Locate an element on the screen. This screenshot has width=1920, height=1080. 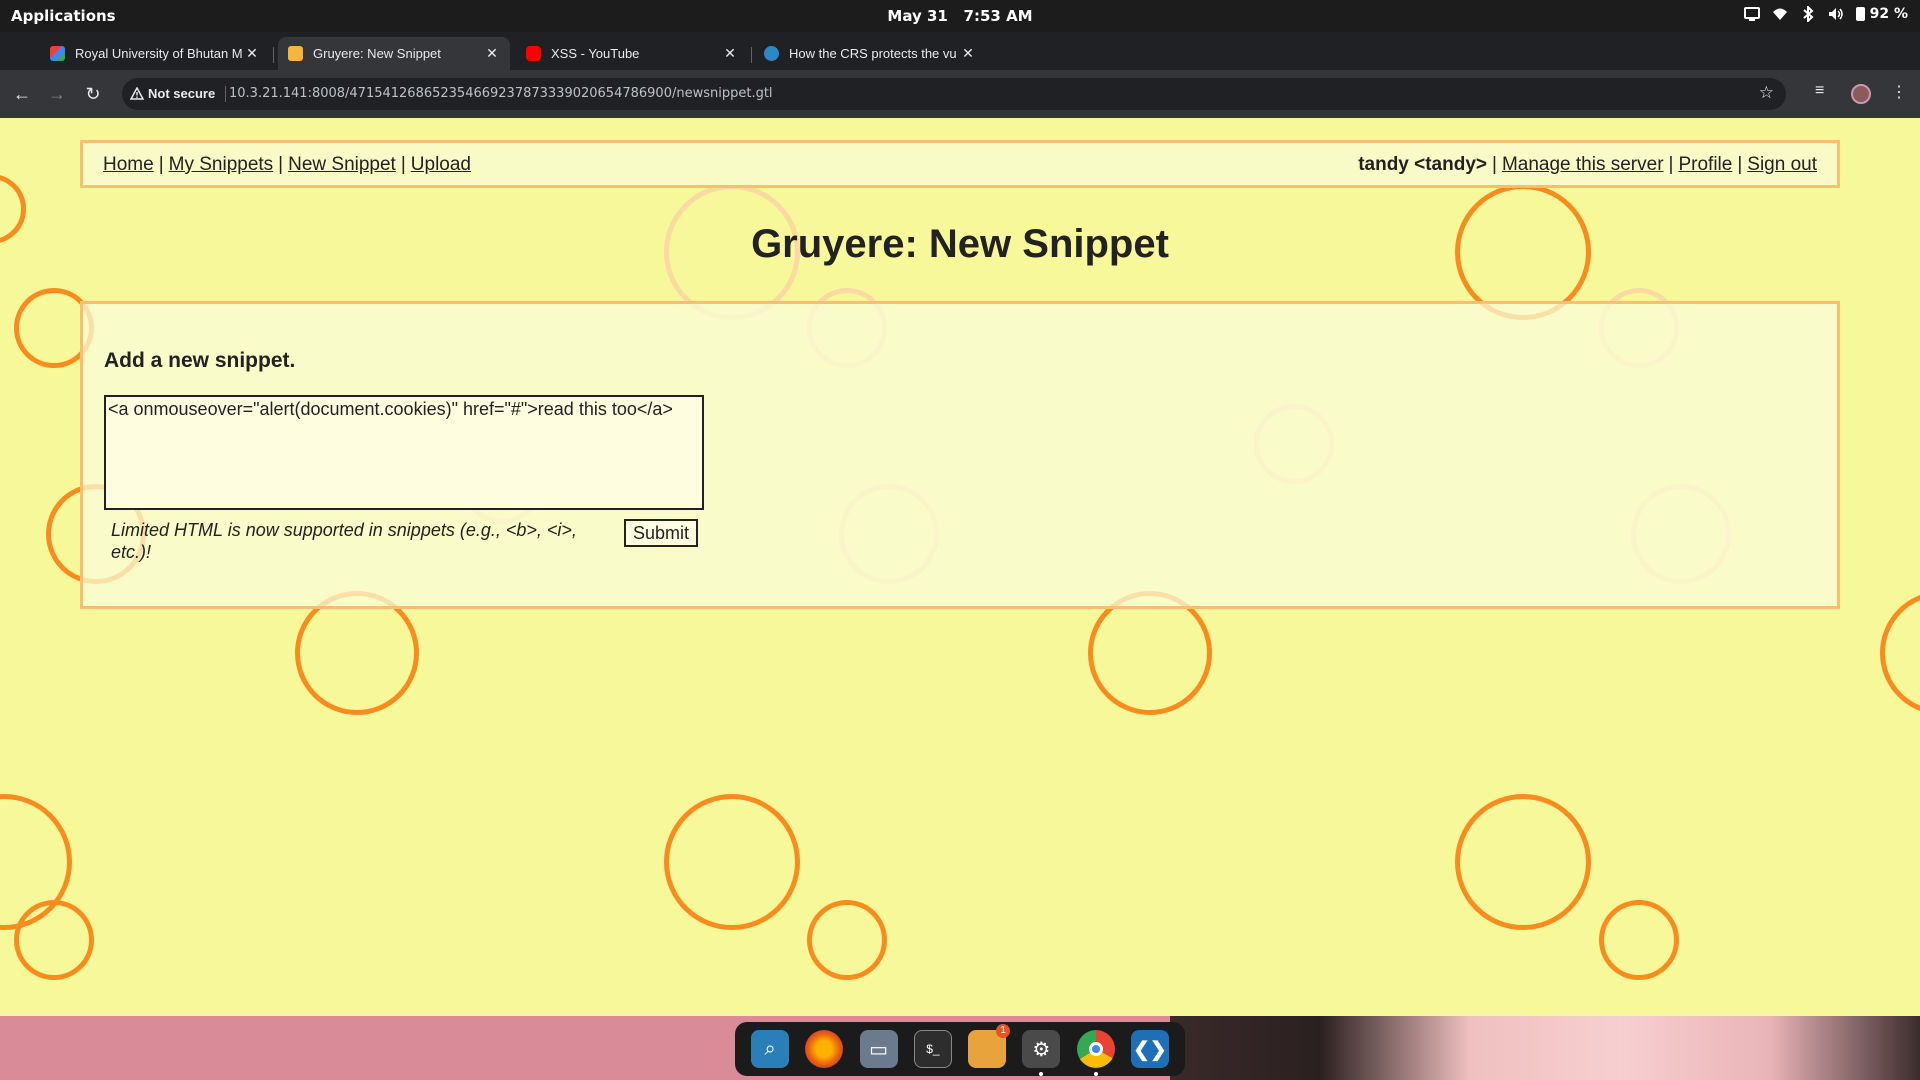
chrome-center is located at coordinates (1095, 1049).